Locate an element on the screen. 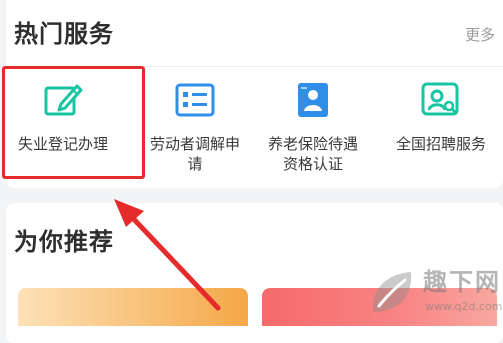 The height and width of the screenshot is (343, 503). watermark-leaf-icon is located at coordinates (392, 292).